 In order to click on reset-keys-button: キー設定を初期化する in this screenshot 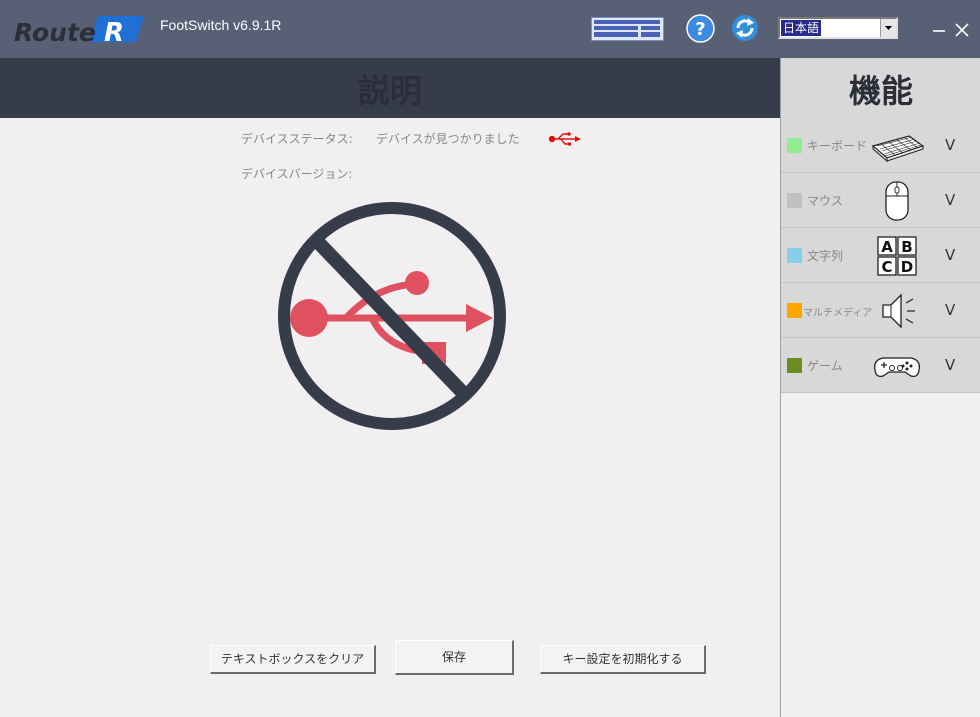, I will do `click(623, 659)`.